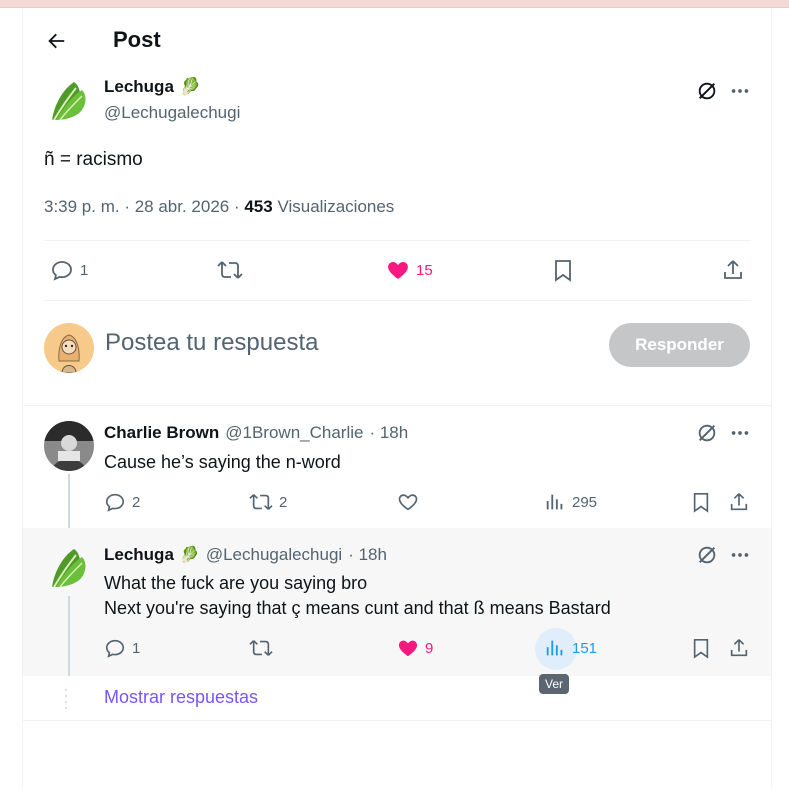 Image resolution: width=789 pixels, height=789 pixels. I want to click on repost-action: 2, so click(268, 502).